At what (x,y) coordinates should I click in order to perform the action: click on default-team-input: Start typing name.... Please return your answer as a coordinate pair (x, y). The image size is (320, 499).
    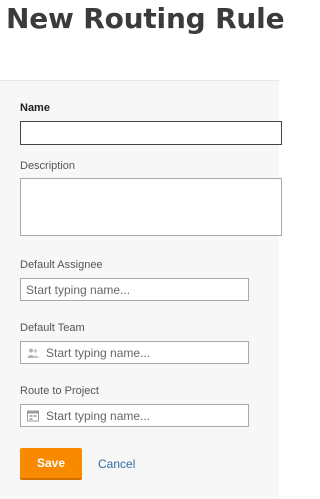
    Looking at the image, I should click on (134, 352).